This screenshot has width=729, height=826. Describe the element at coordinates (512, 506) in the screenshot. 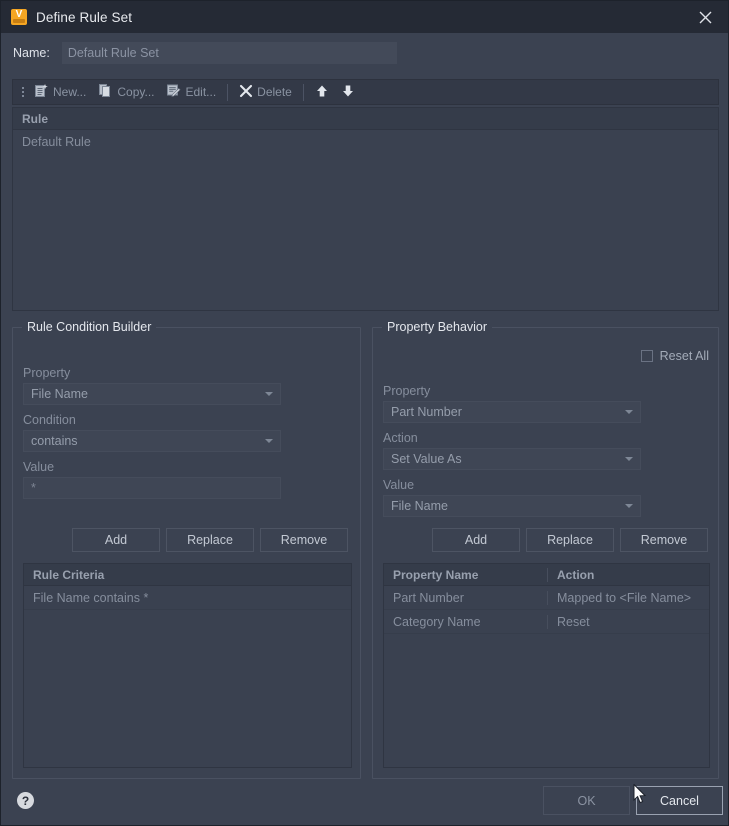

I see `behavior-value-select: File Name` at that location.